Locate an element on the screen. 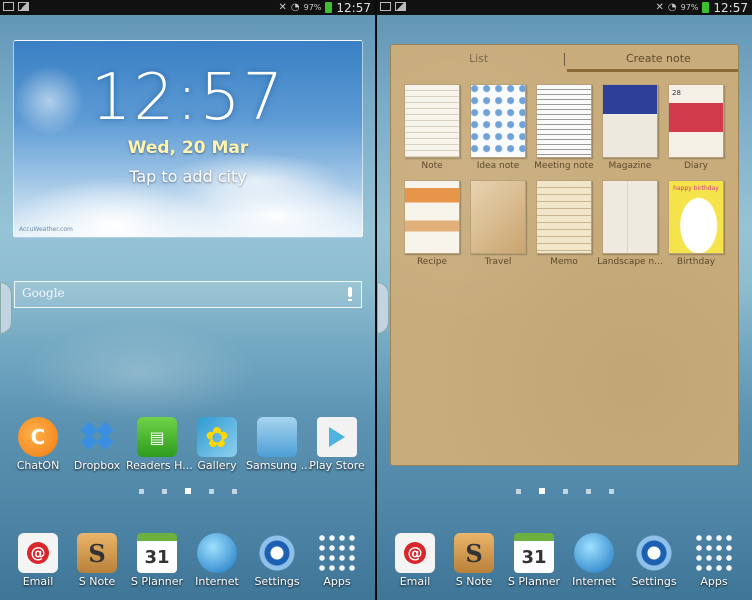  template-diary: 28 Diary is located at coordinates (696, 127).